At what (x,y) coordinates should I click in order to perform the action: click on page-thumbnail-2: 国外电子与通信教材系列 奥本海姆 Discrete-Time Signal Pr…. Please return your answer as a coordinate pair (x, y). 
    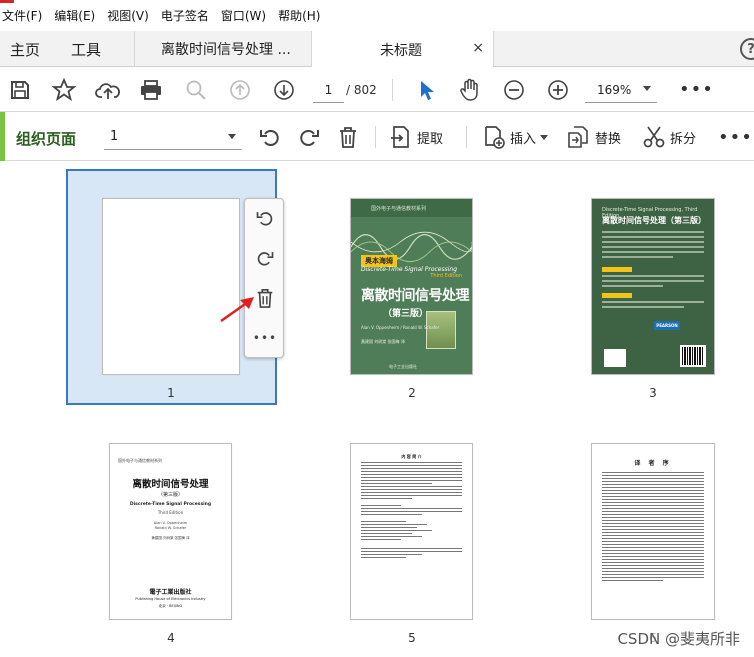
    Looking at the image, I should click on (411, 286).